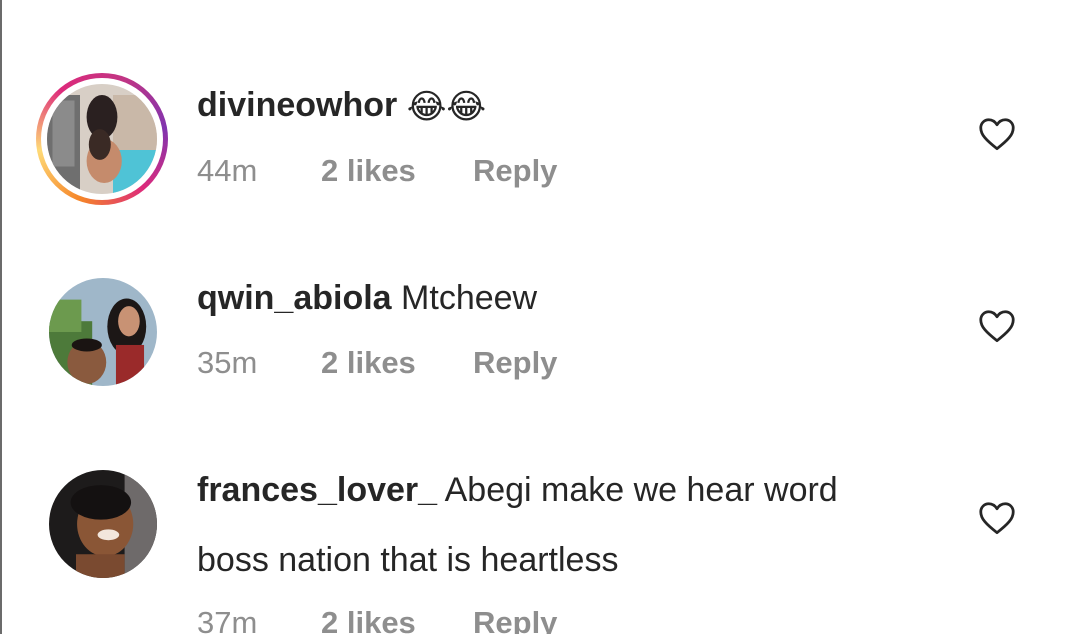 Image resolution: width=1080 pixels, height=634 pixels. What do you see at coordinates (227, 362) in the screenshot?
I see `comment-time: 35m` at bounding box center [227, 362].